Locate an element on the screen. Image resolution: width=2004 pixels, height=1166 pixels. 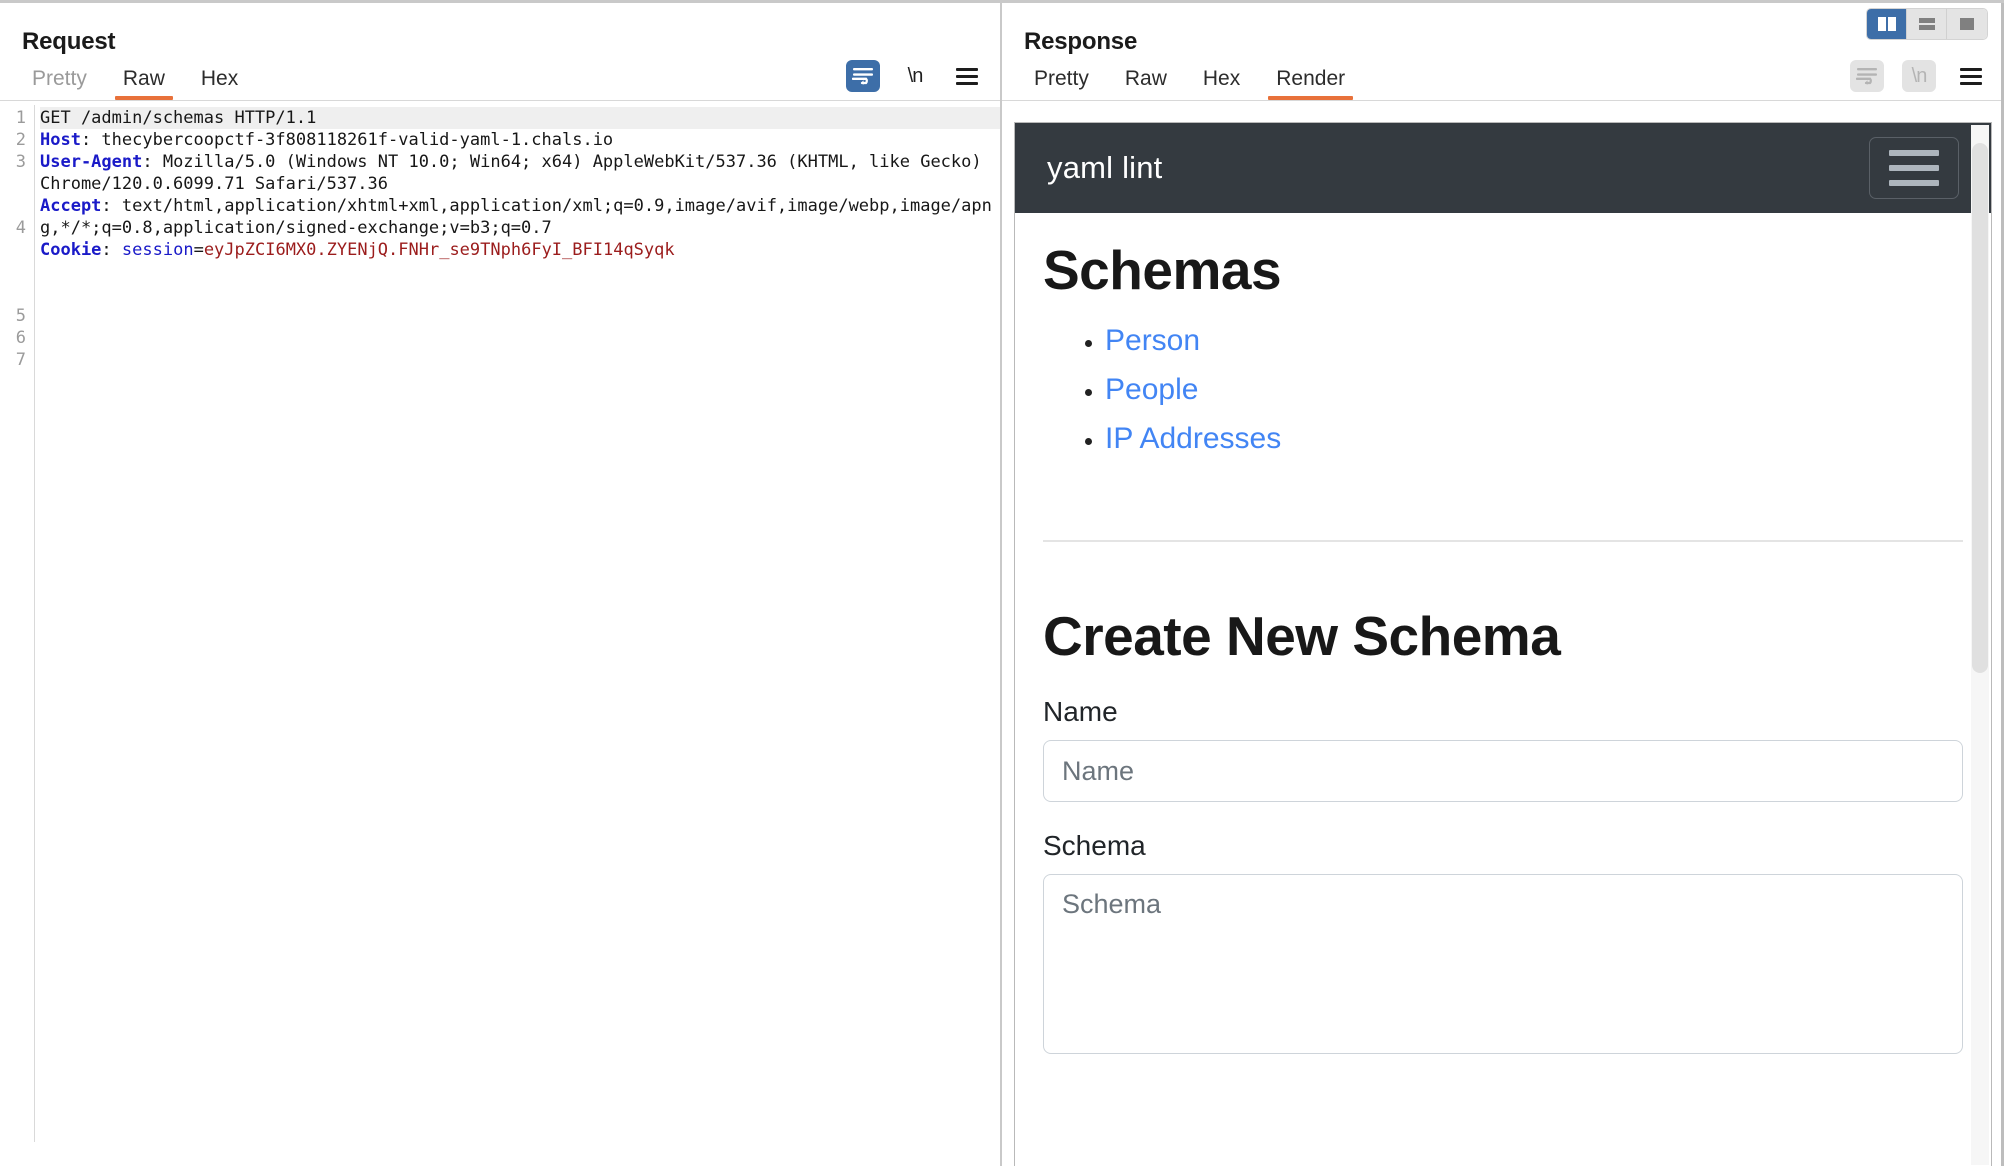
response-tab-hex: Hex is located at coordinates (1221, 84).